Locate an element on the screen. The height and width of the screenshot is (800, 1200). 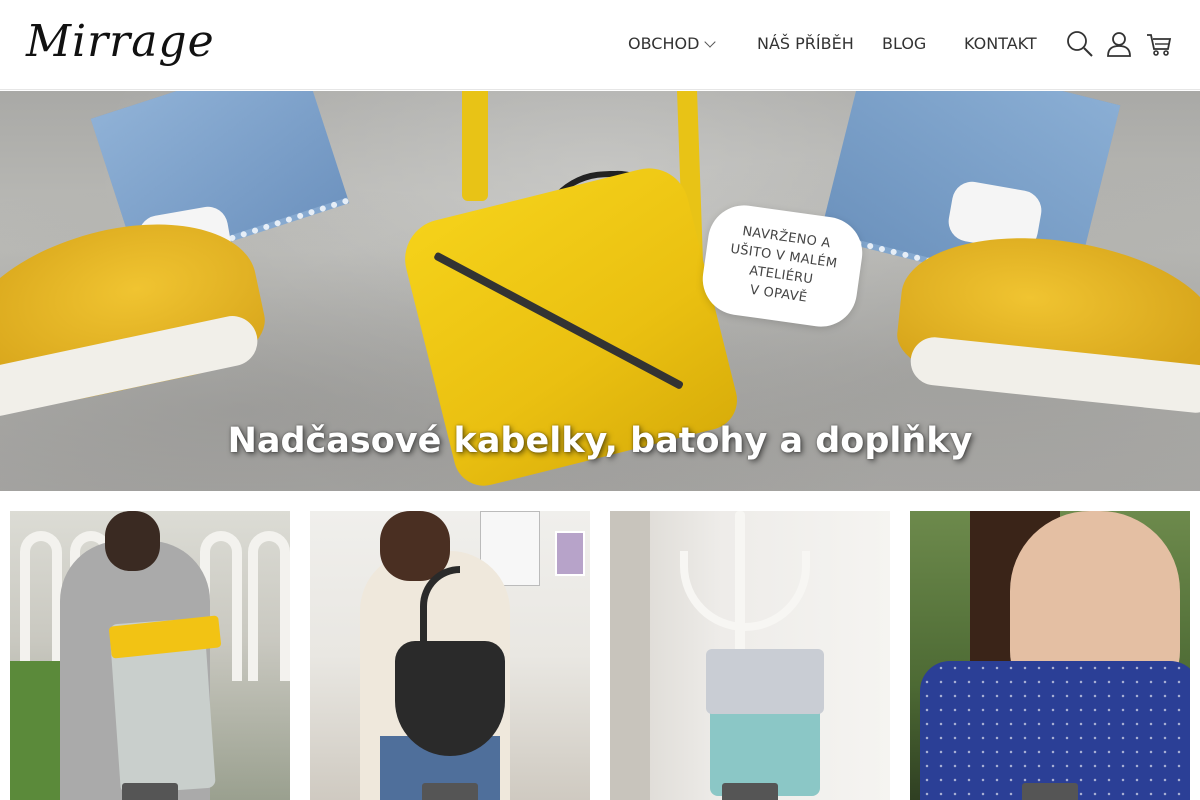
nav-item-nas-pribeh: NÁŠ PŘÍBĚH is located at coordinates (805, 43).